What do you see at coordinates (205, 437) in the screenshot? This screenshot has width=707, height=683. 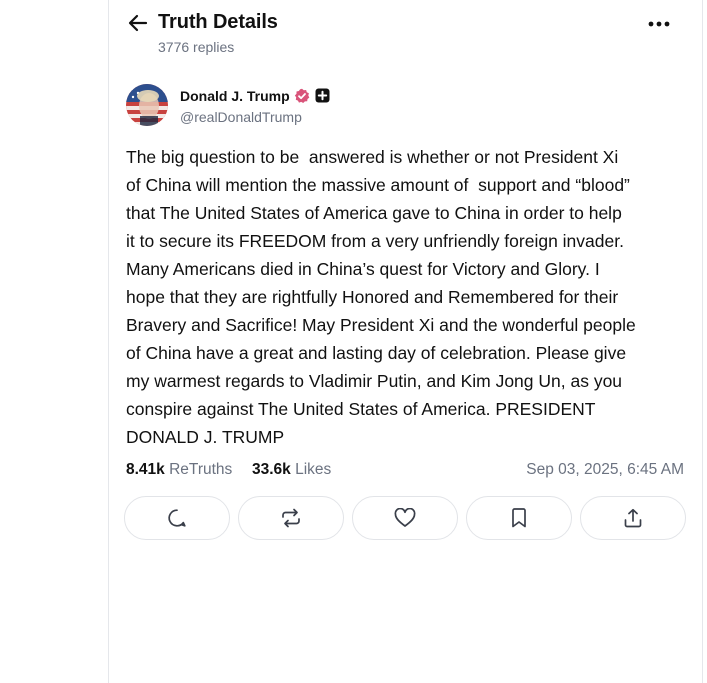 I see `post-text-line: DONALD J. TRUMP` at bounding box center [205, 437].